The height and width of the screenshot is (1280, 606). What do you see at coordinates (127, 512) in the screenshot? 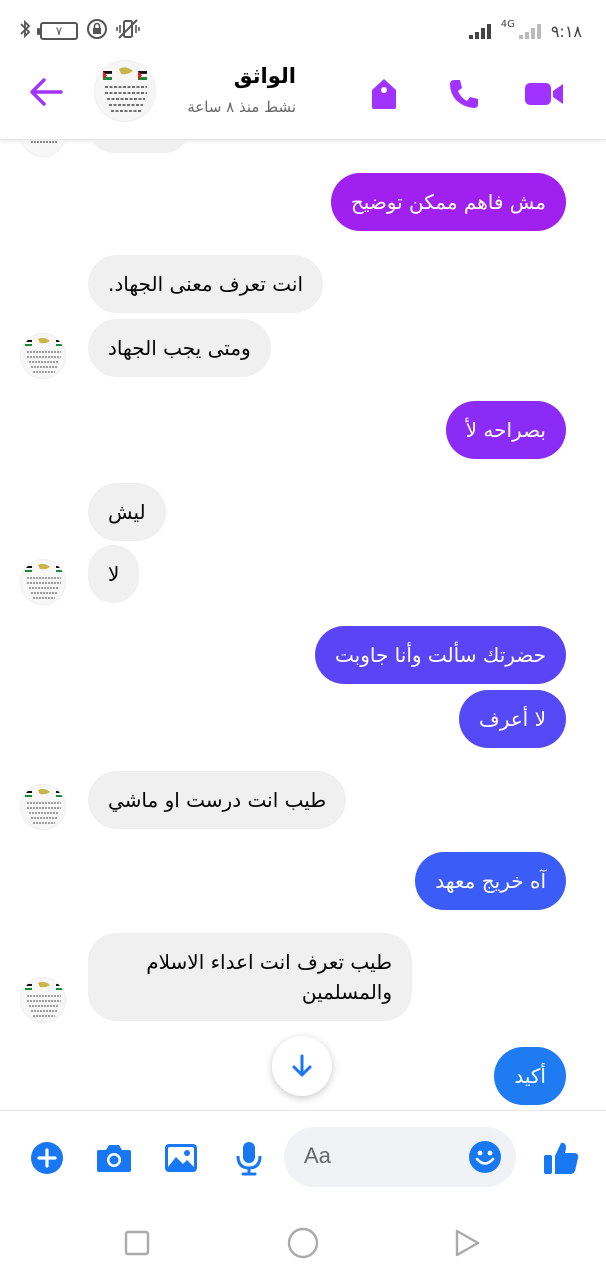
I see `message-bubble-incoming: ليش` at bounding box center [127, 512].